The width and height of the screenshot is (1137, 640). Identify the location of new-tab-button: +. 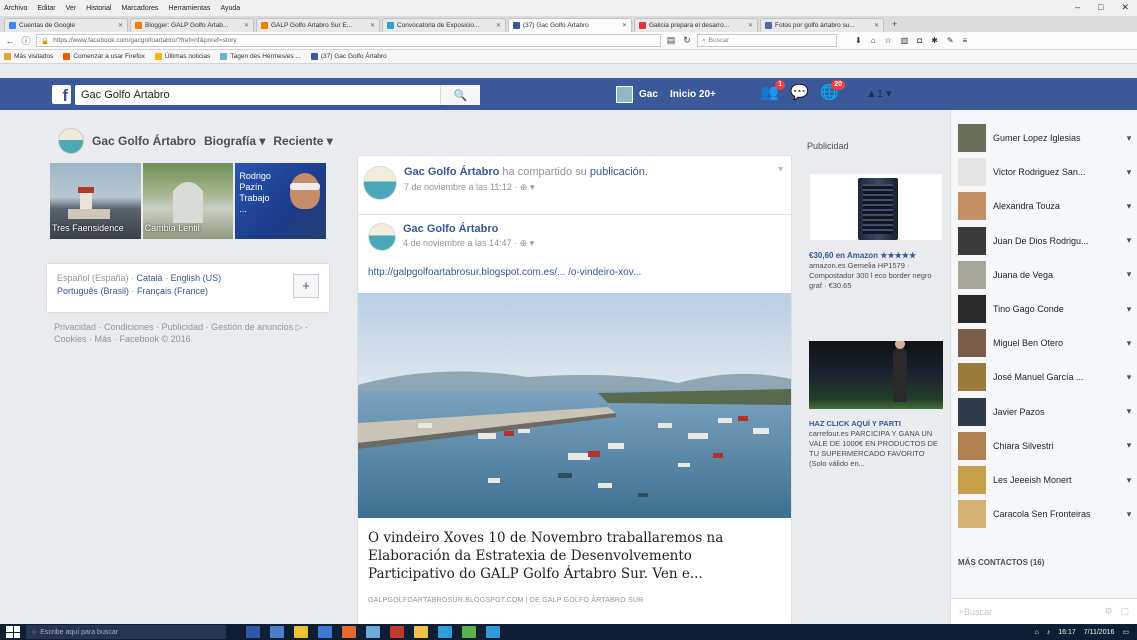
(894, 24).